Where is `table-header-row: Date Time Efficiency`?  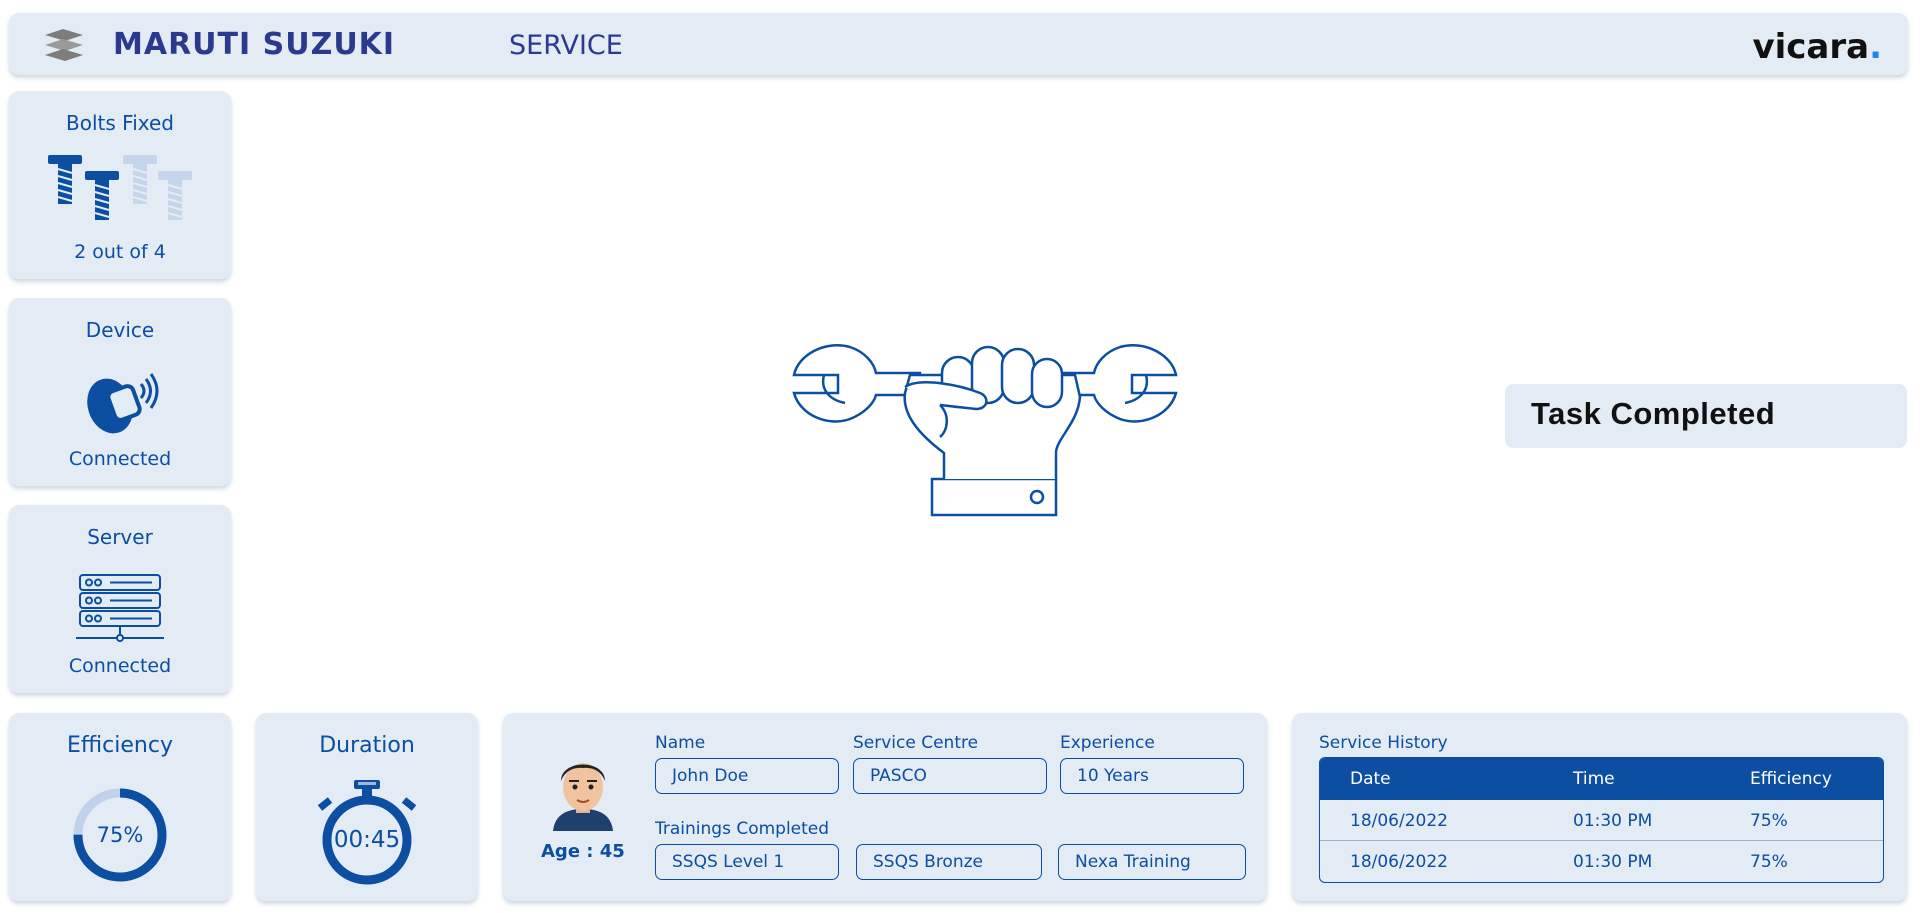
table-header-row: Date Time Efficiency is located at coordinates (1601, 779).